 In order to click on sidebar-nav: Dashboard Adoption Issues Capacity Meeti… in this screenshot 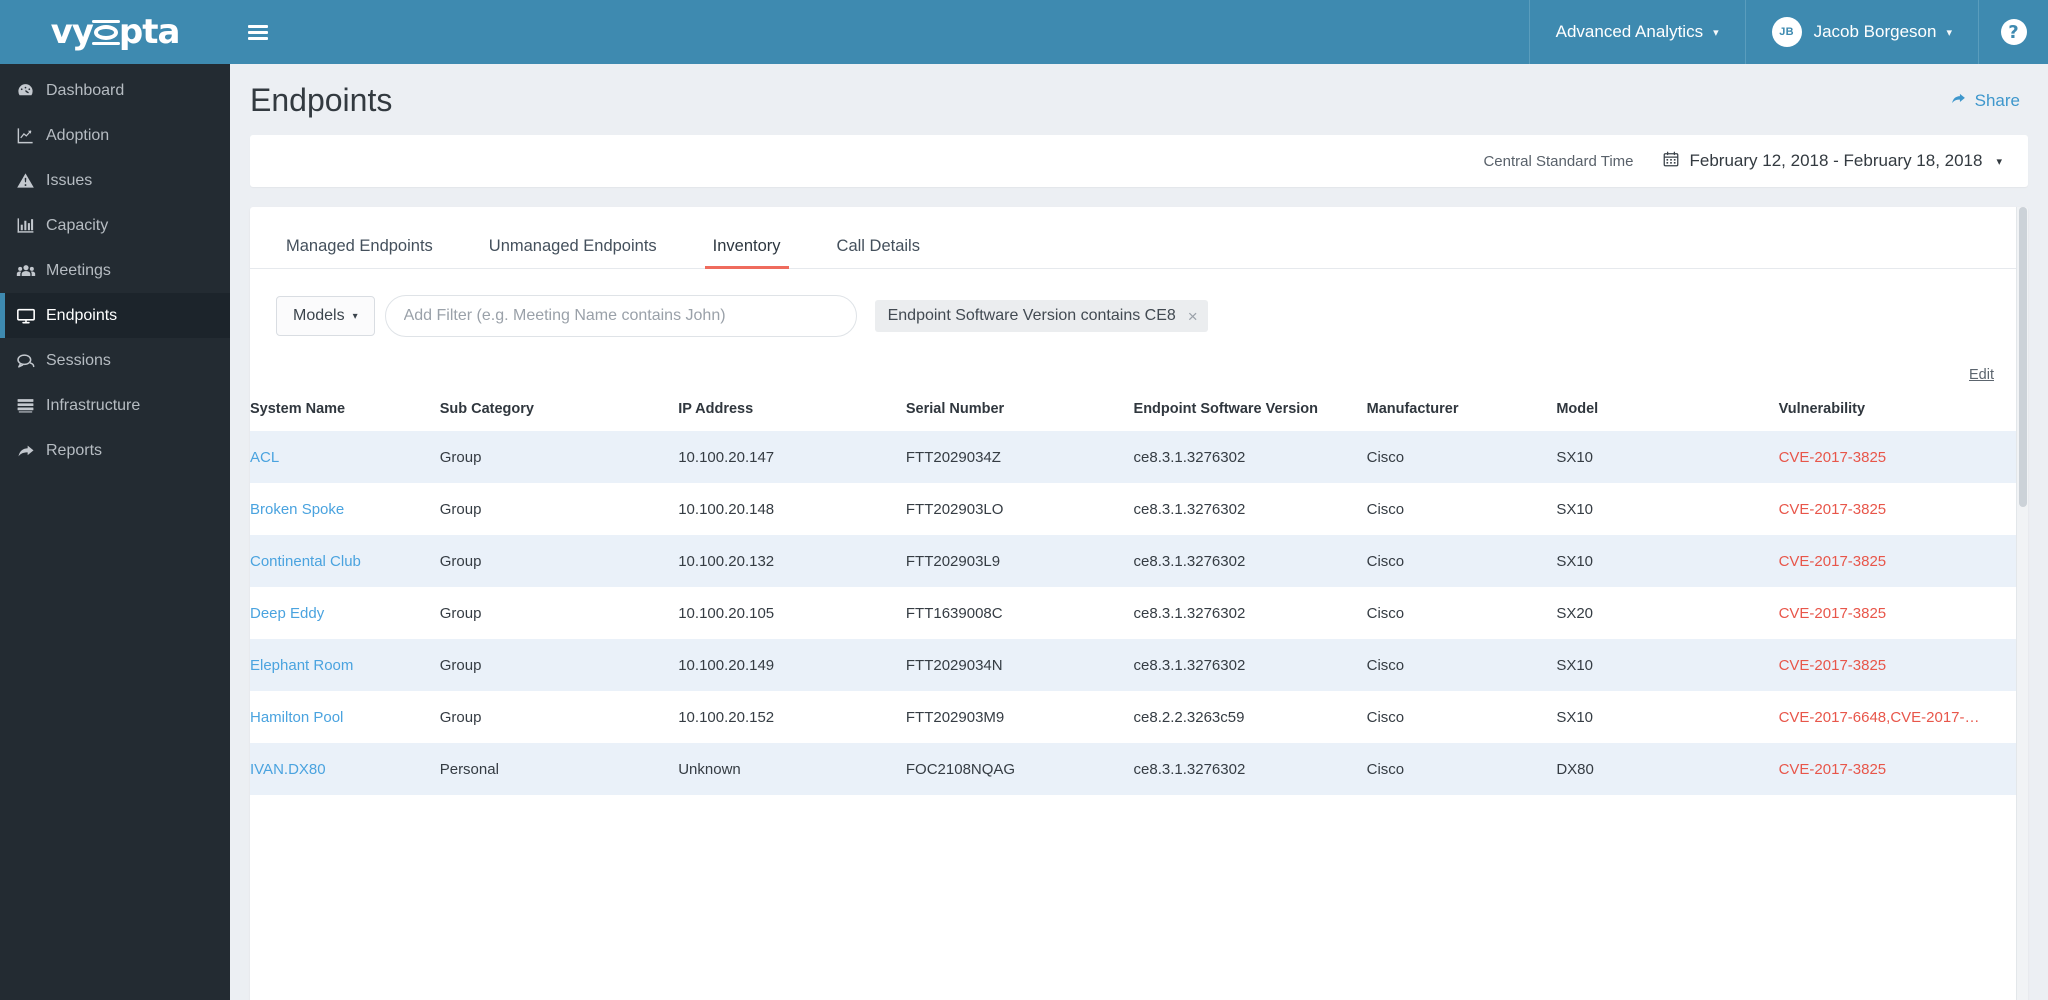, I will do `click(115, 268)`.